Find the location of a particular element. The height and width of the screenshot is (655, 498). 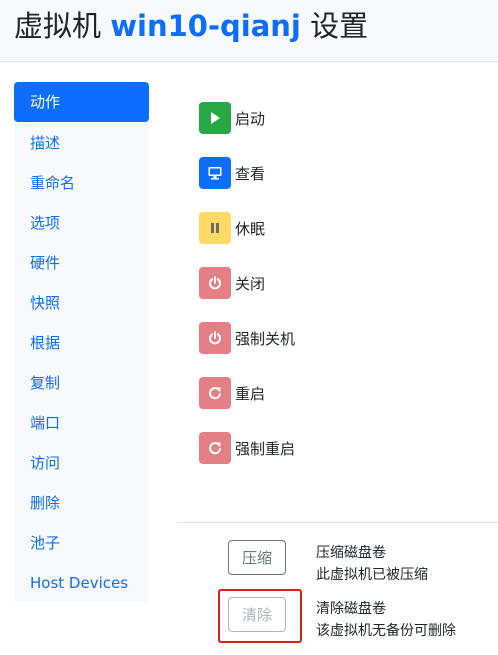

start-label: 启动 is located at coordinates (250, 118).